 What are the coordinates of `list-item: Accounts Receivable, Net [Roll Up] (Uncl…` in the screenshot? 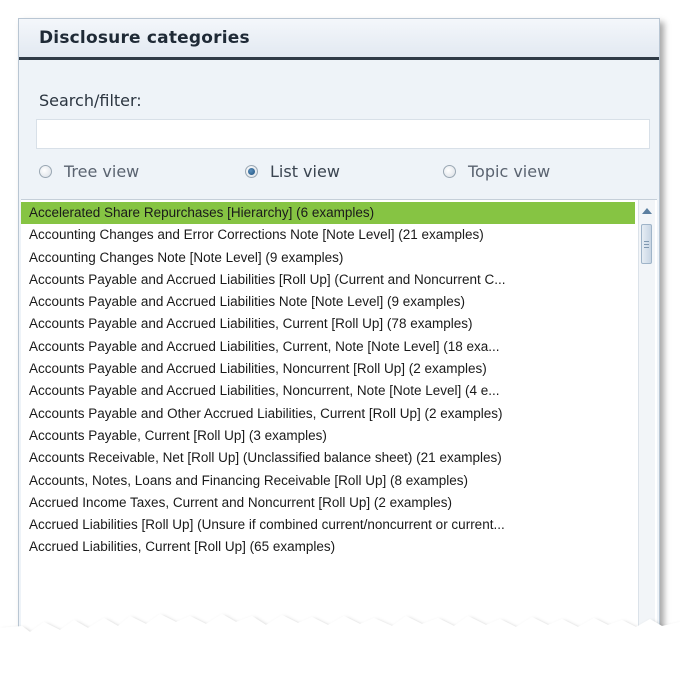 It's located at (328, 458).